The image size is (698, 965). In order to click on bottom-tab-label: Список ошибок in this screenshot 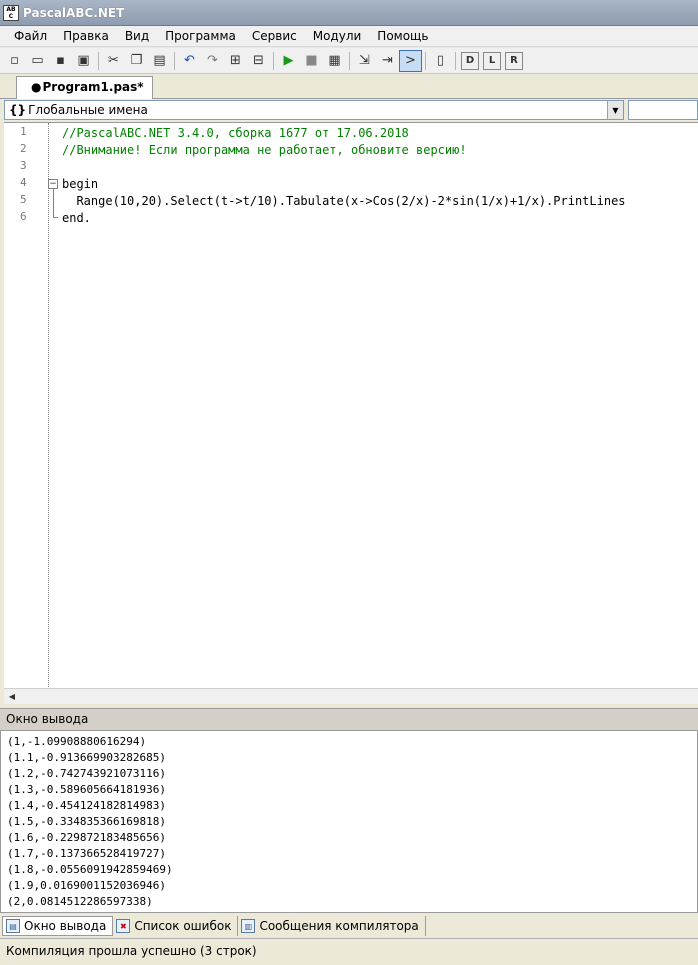, I will do `click(183, 926)`.